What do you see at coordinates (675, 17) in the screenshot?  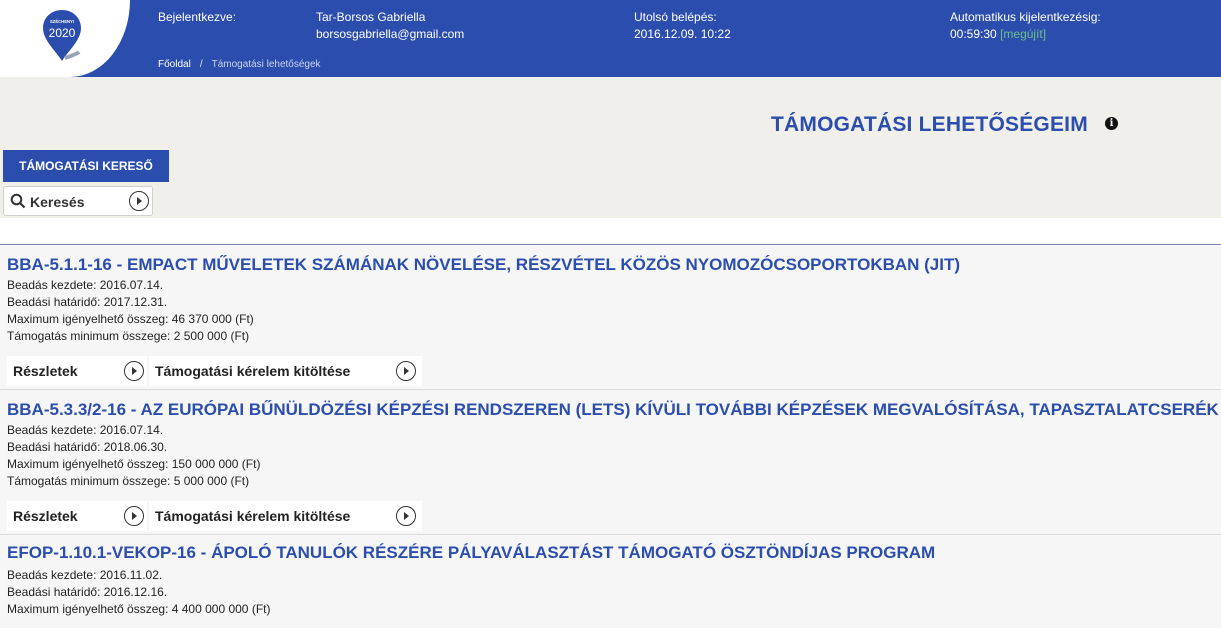 I see `last-login-label: Utolsó belépés:` at bounding box center [675, 17].